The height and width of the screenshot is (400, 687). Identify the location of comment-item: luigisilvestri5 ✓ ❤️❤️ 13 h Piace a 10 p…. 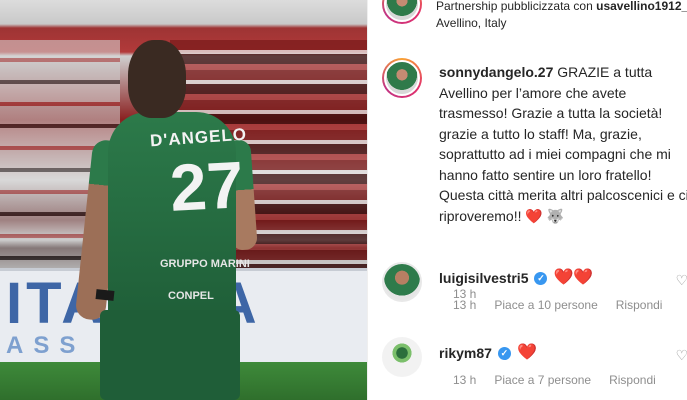
(534, 292).